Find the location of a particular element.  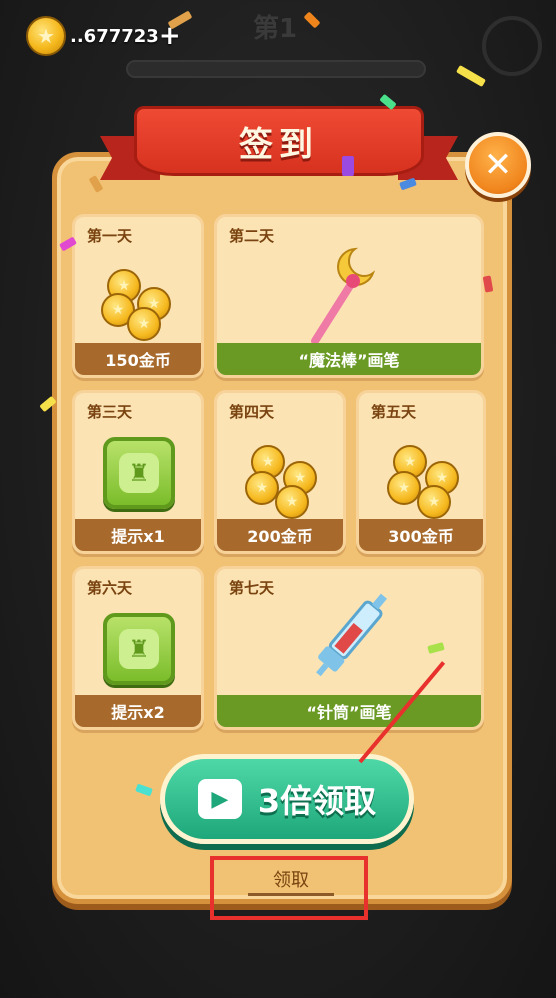

settings-icon is located at coordinates (512, 46).